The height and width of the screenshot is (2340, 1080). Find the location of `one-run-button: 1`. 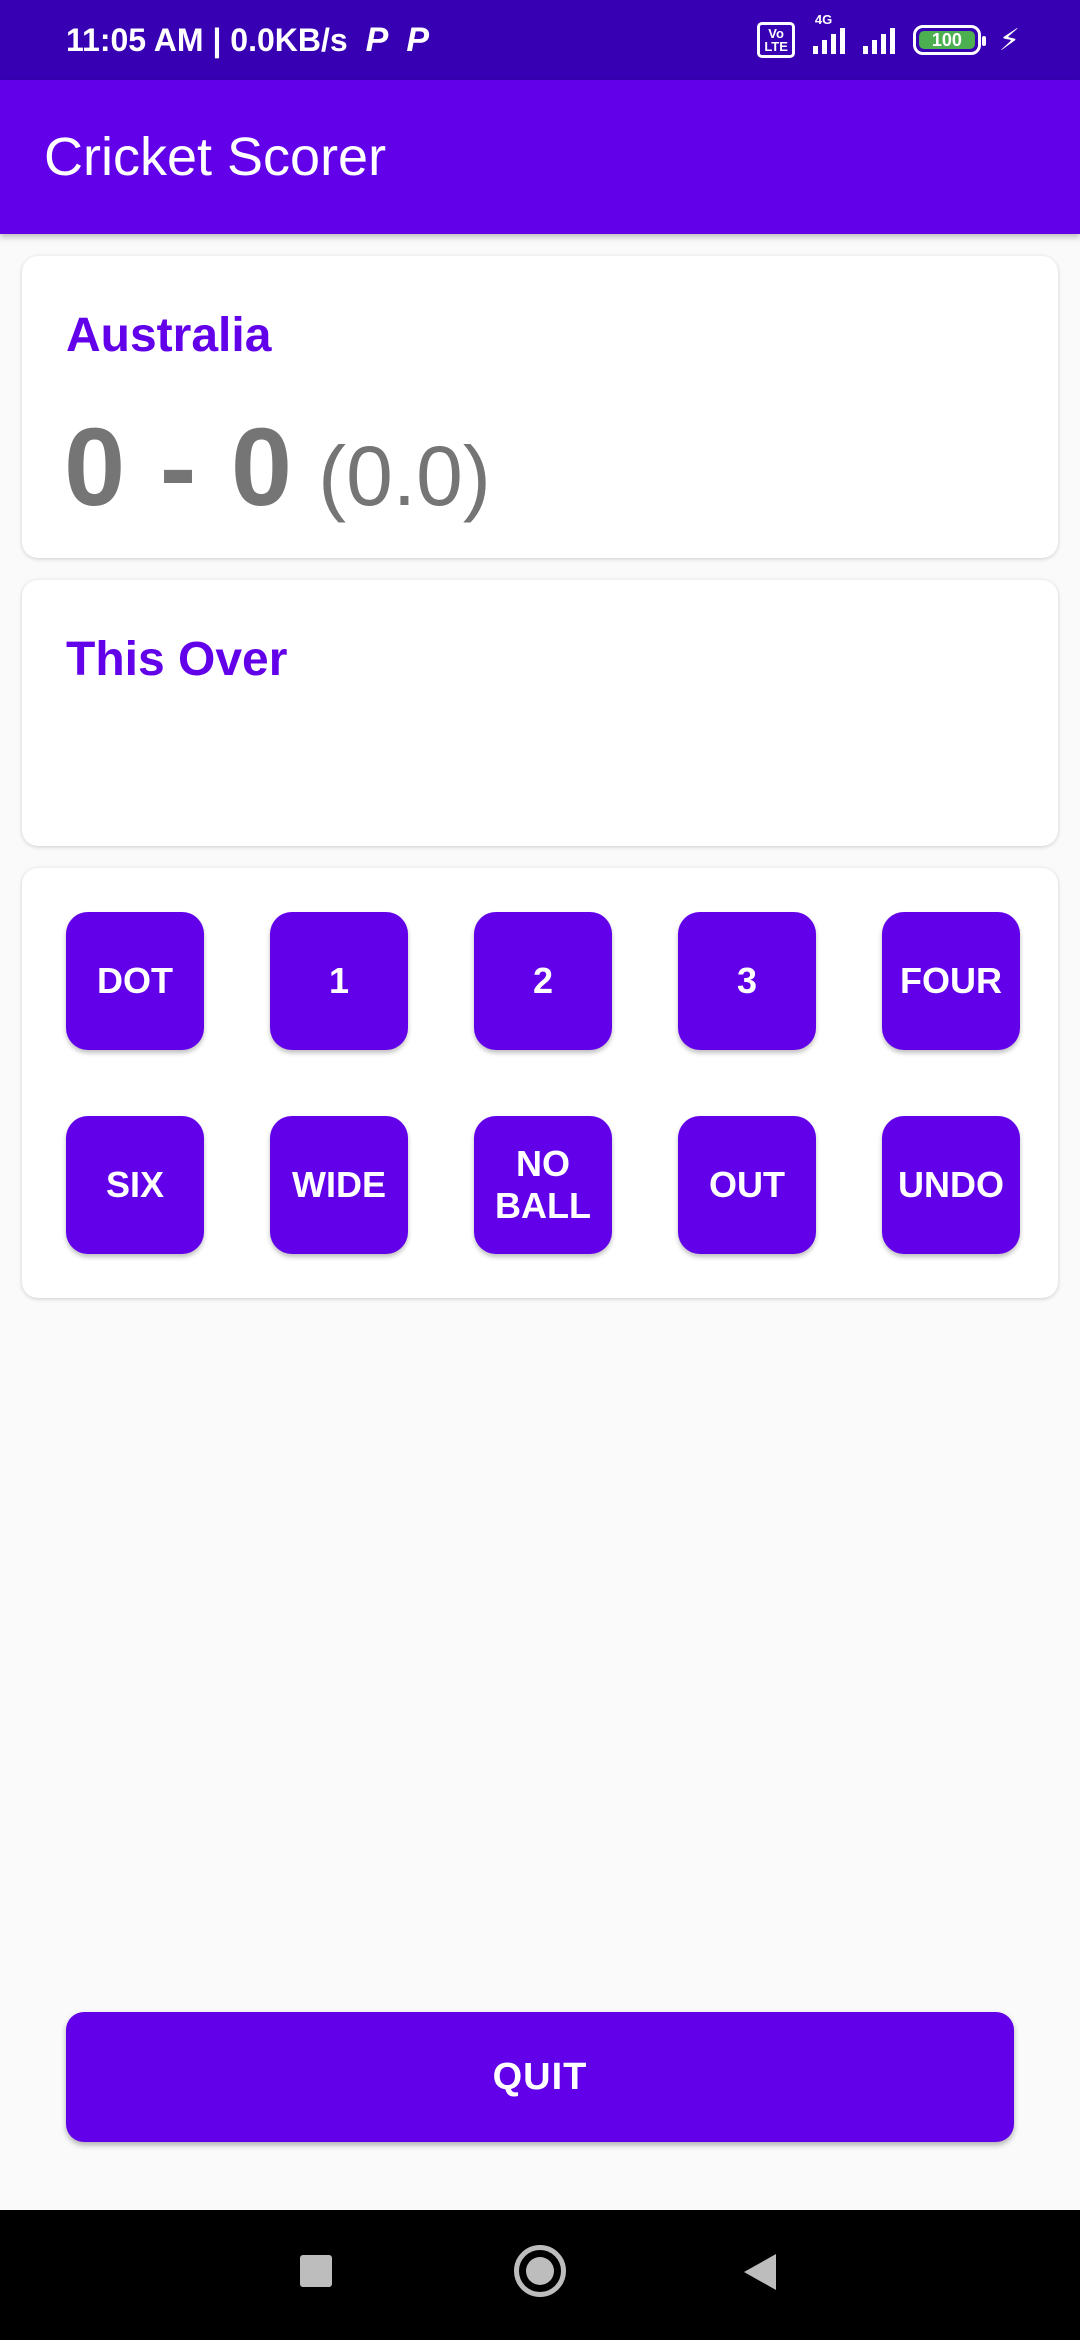

one-run-button: 1 is located at coordinates (339, 981).